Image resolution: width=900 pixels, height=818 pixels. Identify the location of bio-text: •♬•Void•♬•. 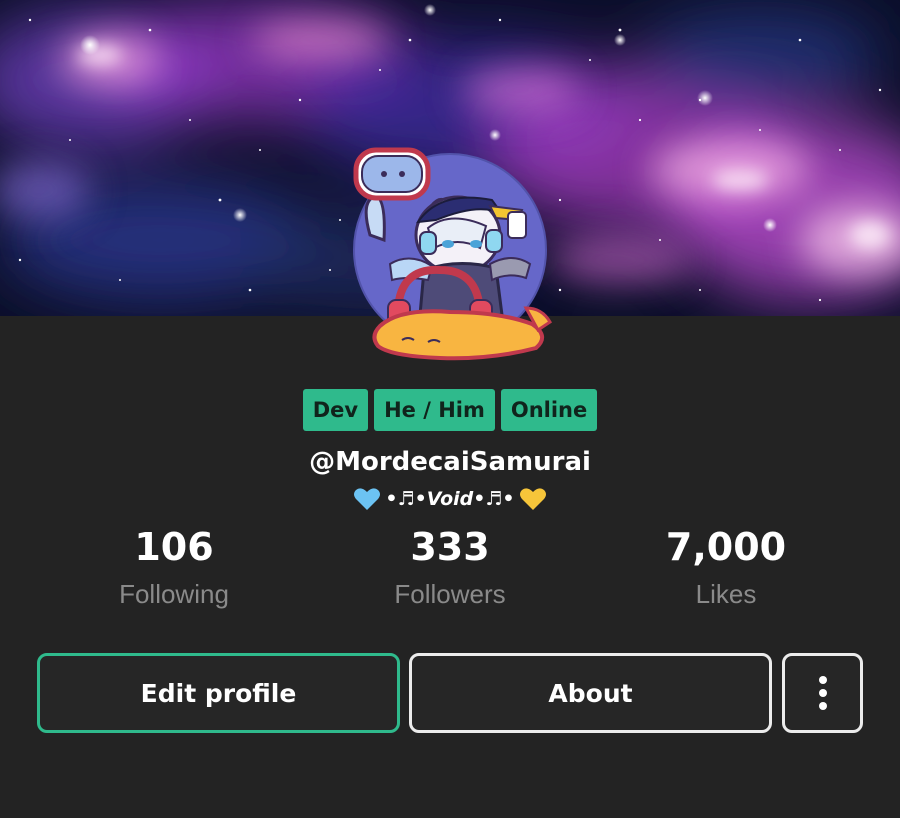
(450, 499).